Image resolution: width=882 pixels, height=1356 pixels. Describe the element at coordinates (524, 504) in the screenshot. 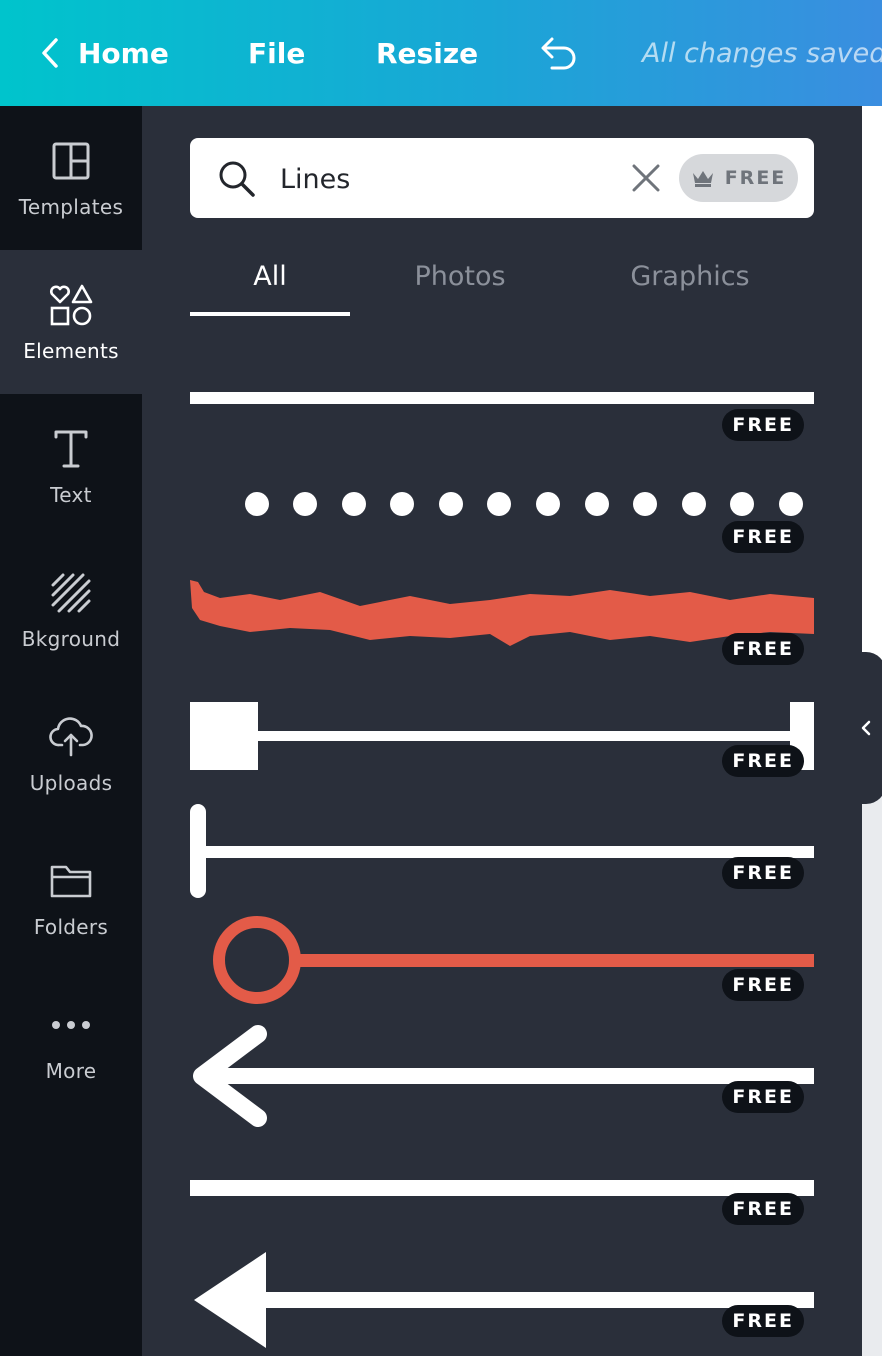

I see `dotted-line-graphic` at that location.